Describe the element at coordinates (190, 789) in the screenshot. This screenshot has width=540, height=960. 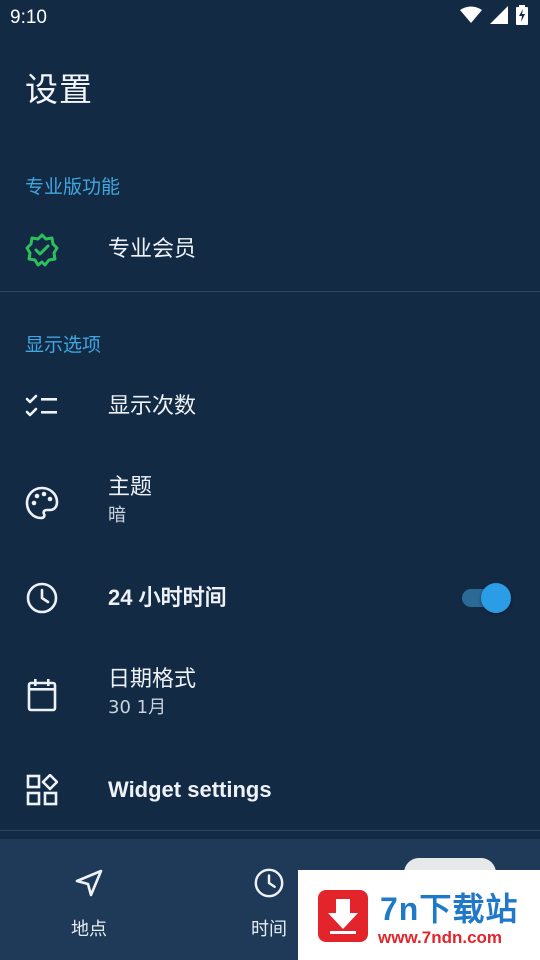
I see `widget-settings-label: Widget settings` at that location.